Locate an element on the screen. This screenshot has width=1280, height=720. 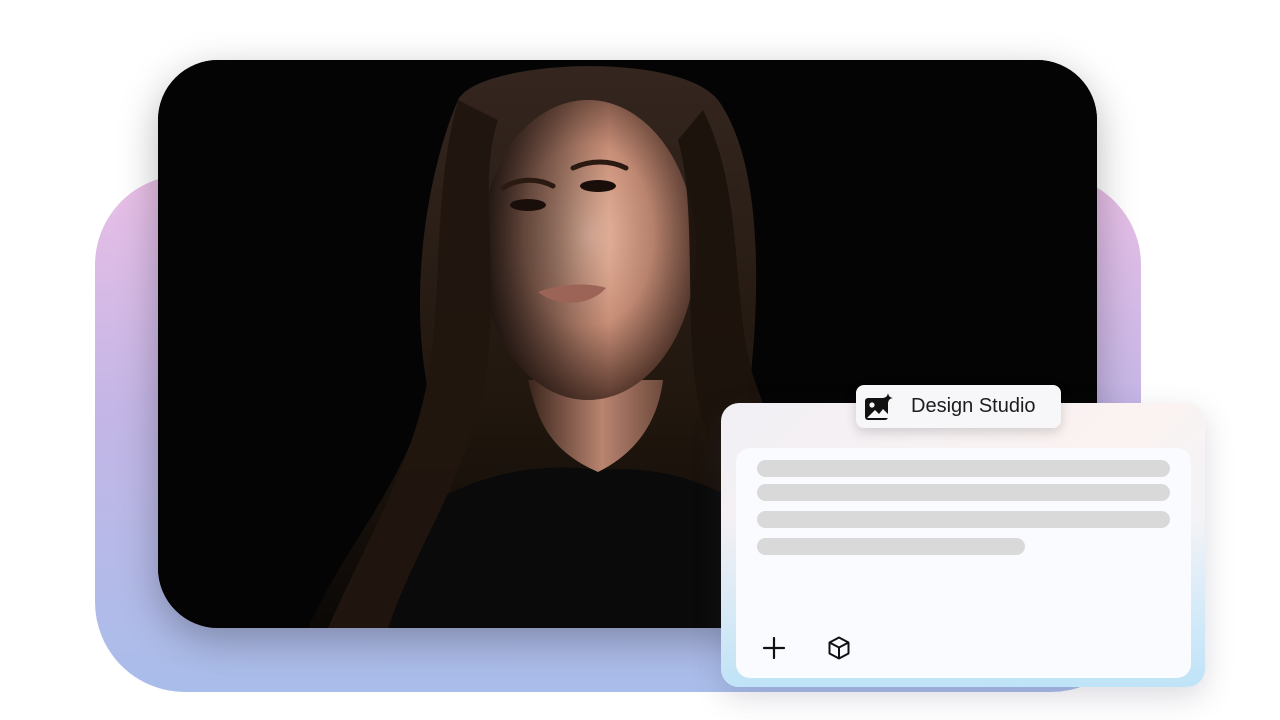
design-studio-panel is located at coordinates (963, 545).